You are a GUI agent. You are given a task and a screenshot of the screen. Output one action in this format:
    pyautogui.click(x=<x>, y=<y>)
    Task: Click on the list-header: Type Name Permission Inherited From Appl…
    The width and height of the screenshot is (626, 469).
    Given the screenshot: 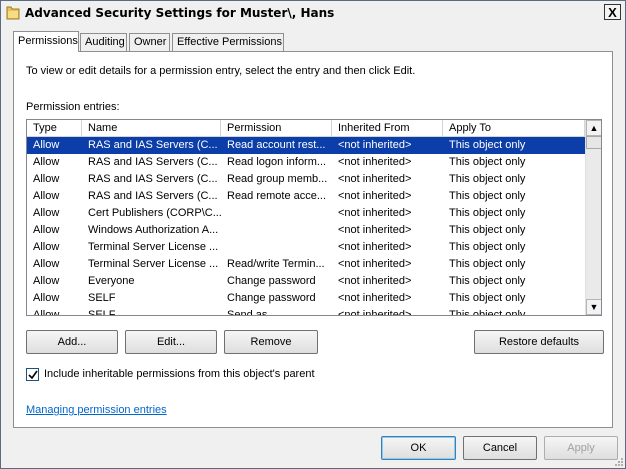 What is the action you would take?
    pyautogui.click(x=306, y=128)
    